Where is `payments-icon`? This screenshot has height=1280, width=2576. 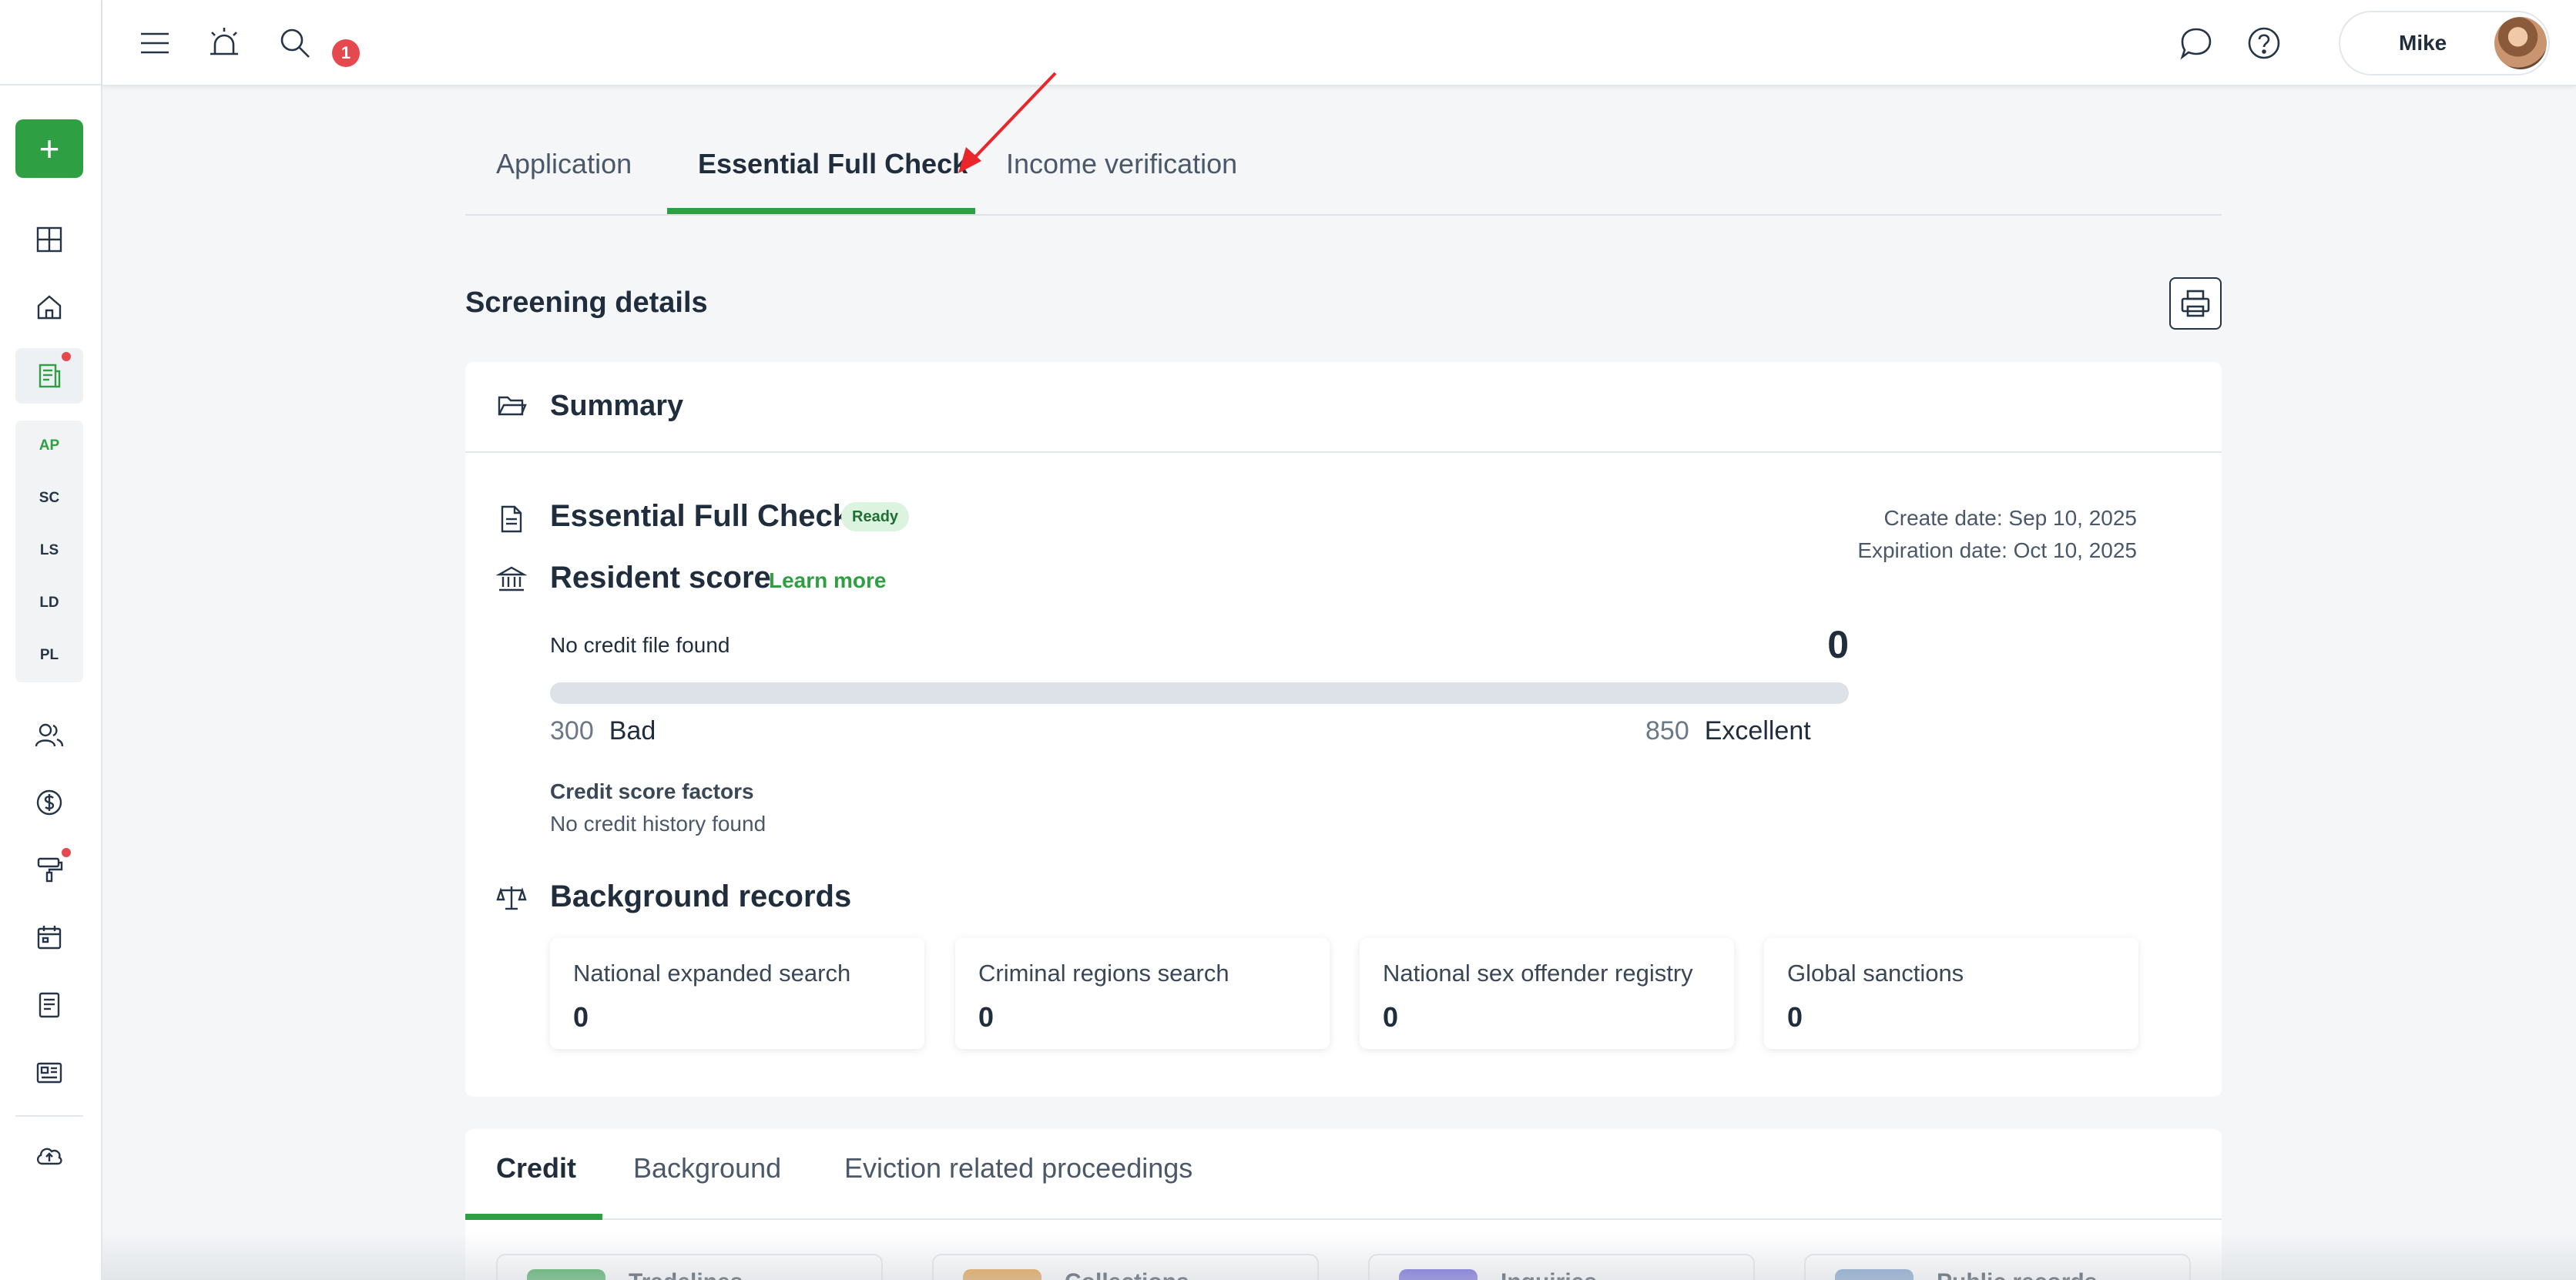
payments-icon is located at coordinates (49, 802).